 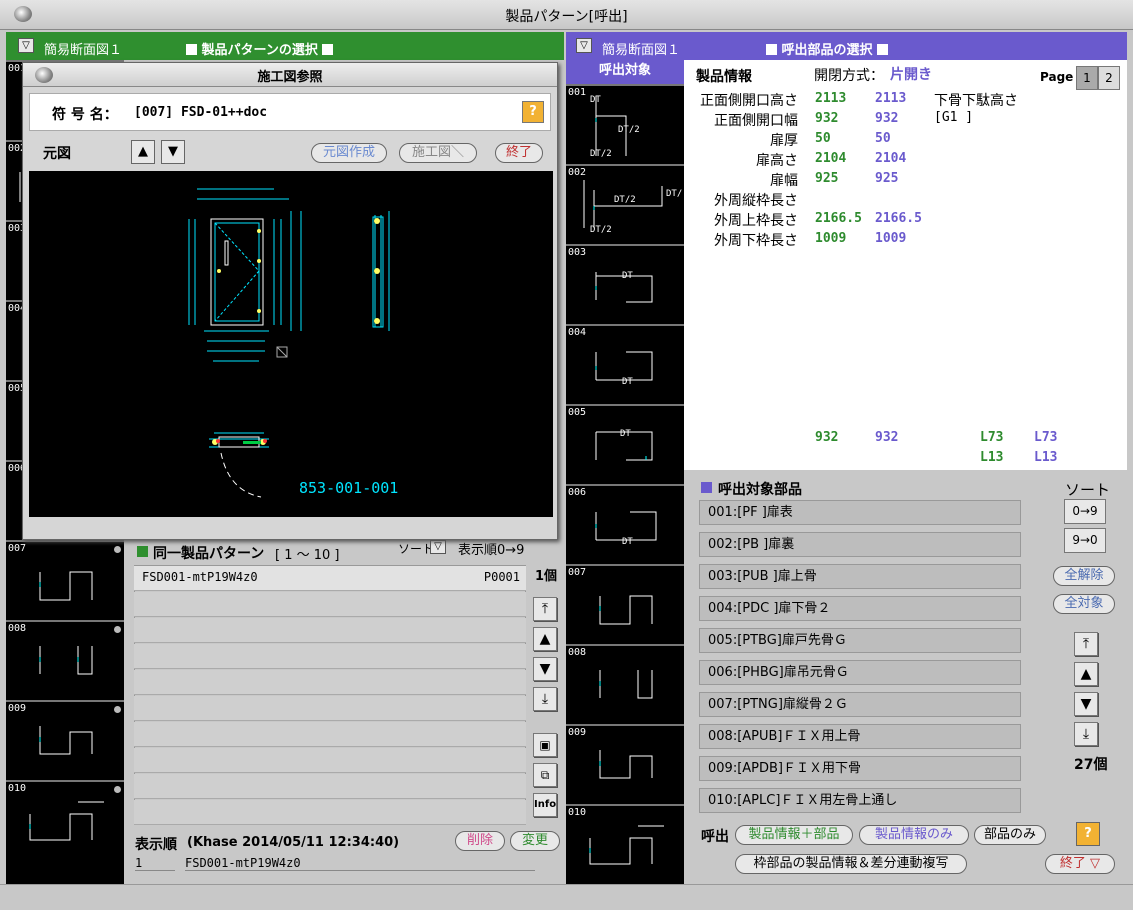 I want to click on call-target-thumbnail: 006 DT, so click(x=625, y=524).